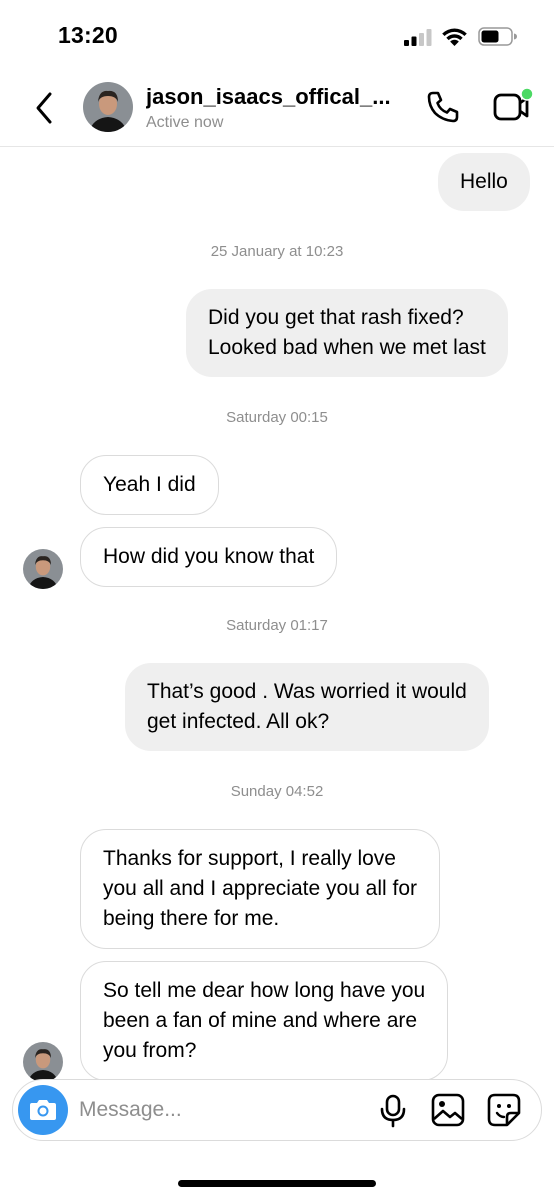  What do you see at coordinates (448, 1110) in the screenshot?
I see `image-icon` at bounding box center [448, 1110].